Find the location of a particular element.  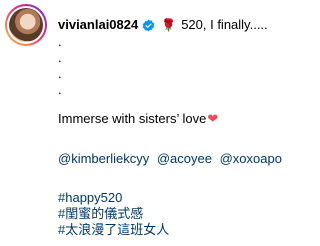

hashtag-link: #太浪漫了這班女人 is located at coordinates (113, 230).